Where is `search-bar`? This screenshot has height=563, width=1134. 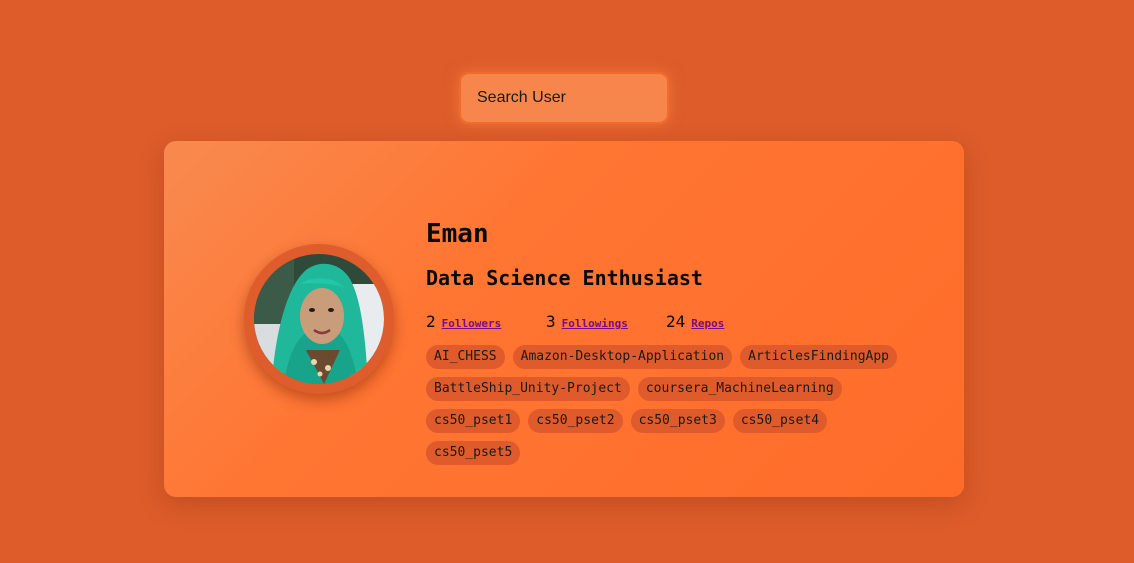 search-bar is located at coordinates (564, 98).